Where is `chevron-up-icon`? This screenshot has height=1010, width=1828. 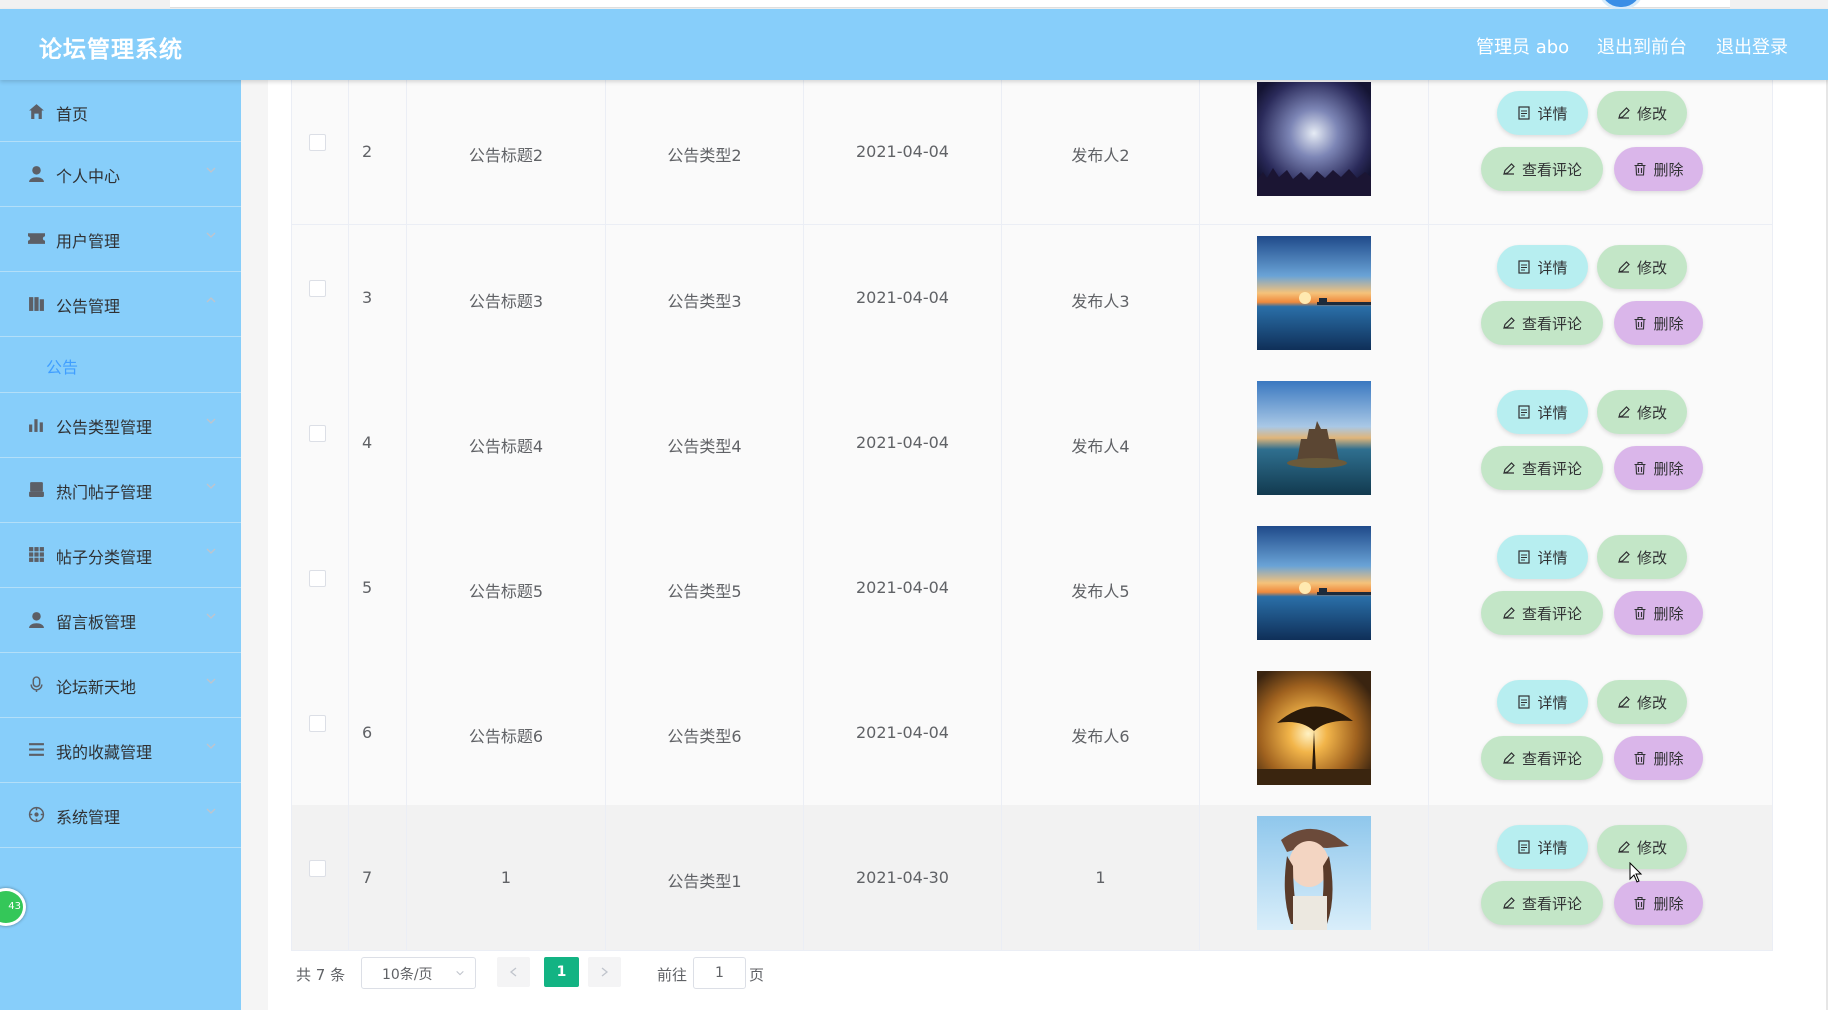 chevron-up-icon is located at coordinates (211, 300).